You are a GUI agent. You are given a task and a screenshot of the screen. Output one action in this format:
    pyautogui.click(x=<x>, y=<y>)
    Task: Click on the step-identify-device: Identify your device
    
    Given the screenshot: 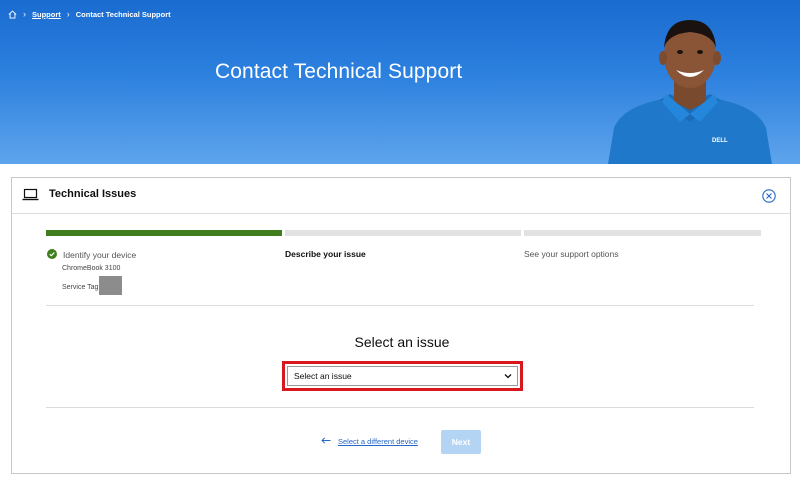 What is the action you would take?
    pyautogui.click(x=91, y=255)
    